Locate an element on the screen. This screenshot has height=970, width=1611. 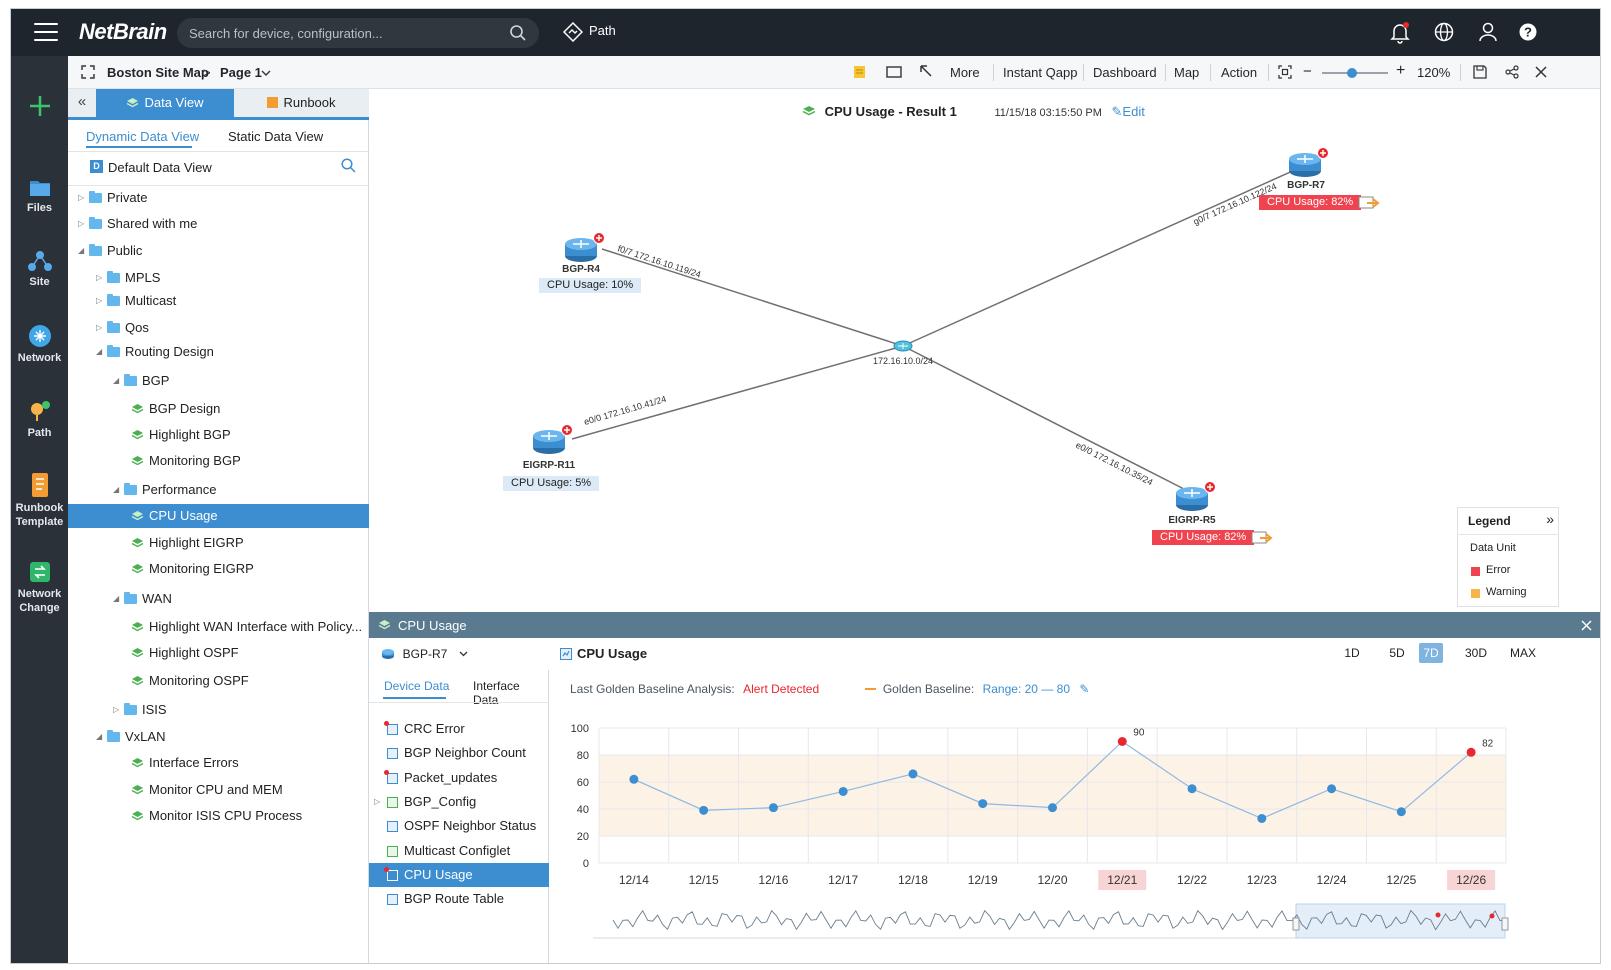
tree-folder: ▷ Multicast is located at coordinates (218, 301).